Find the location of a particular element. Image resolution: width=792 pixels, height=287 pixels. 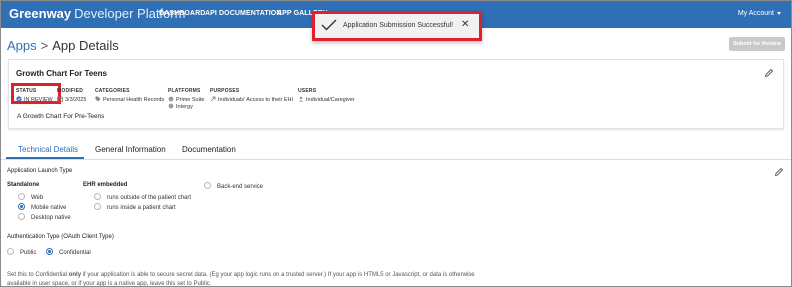

in-review-icon is located at coordinates (19, 99).